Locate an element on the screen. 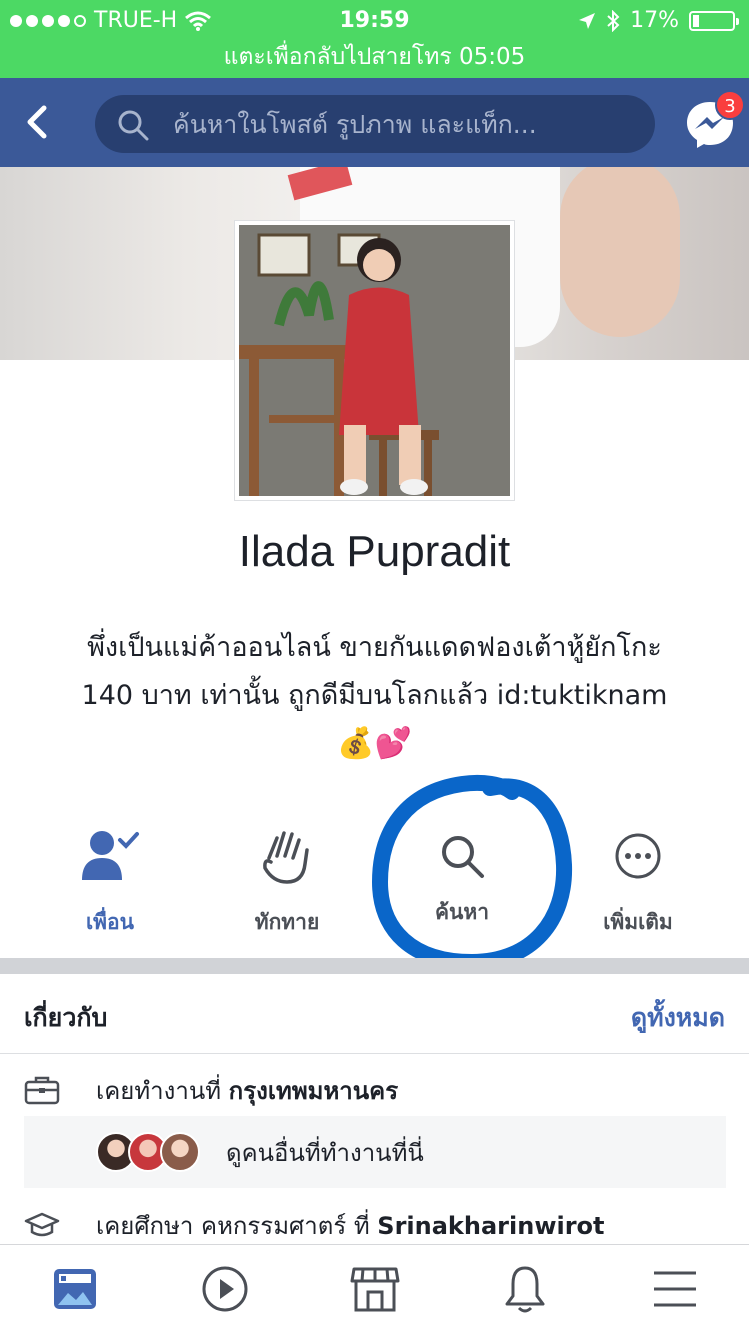  marketplace-icon is located at coordinates (374, 1289).